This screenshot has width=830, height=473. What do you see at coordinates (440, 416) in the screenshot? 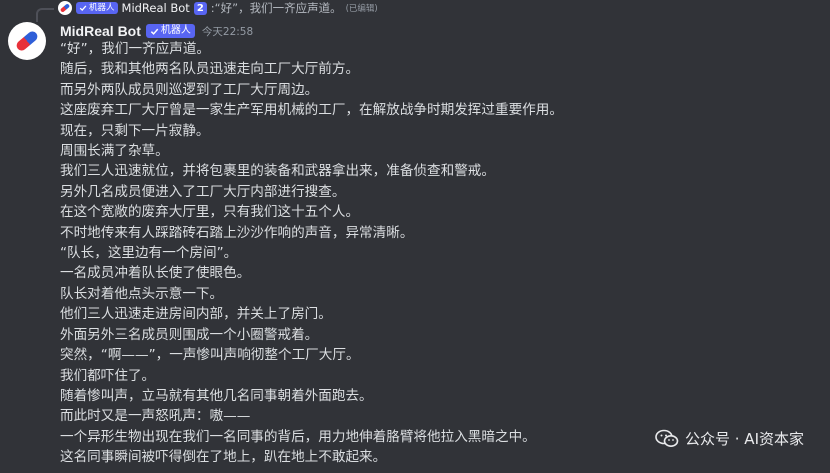
I see `message-line: 而此时又是一声怒吼声：嗷——` at bounding box center [440, 416].